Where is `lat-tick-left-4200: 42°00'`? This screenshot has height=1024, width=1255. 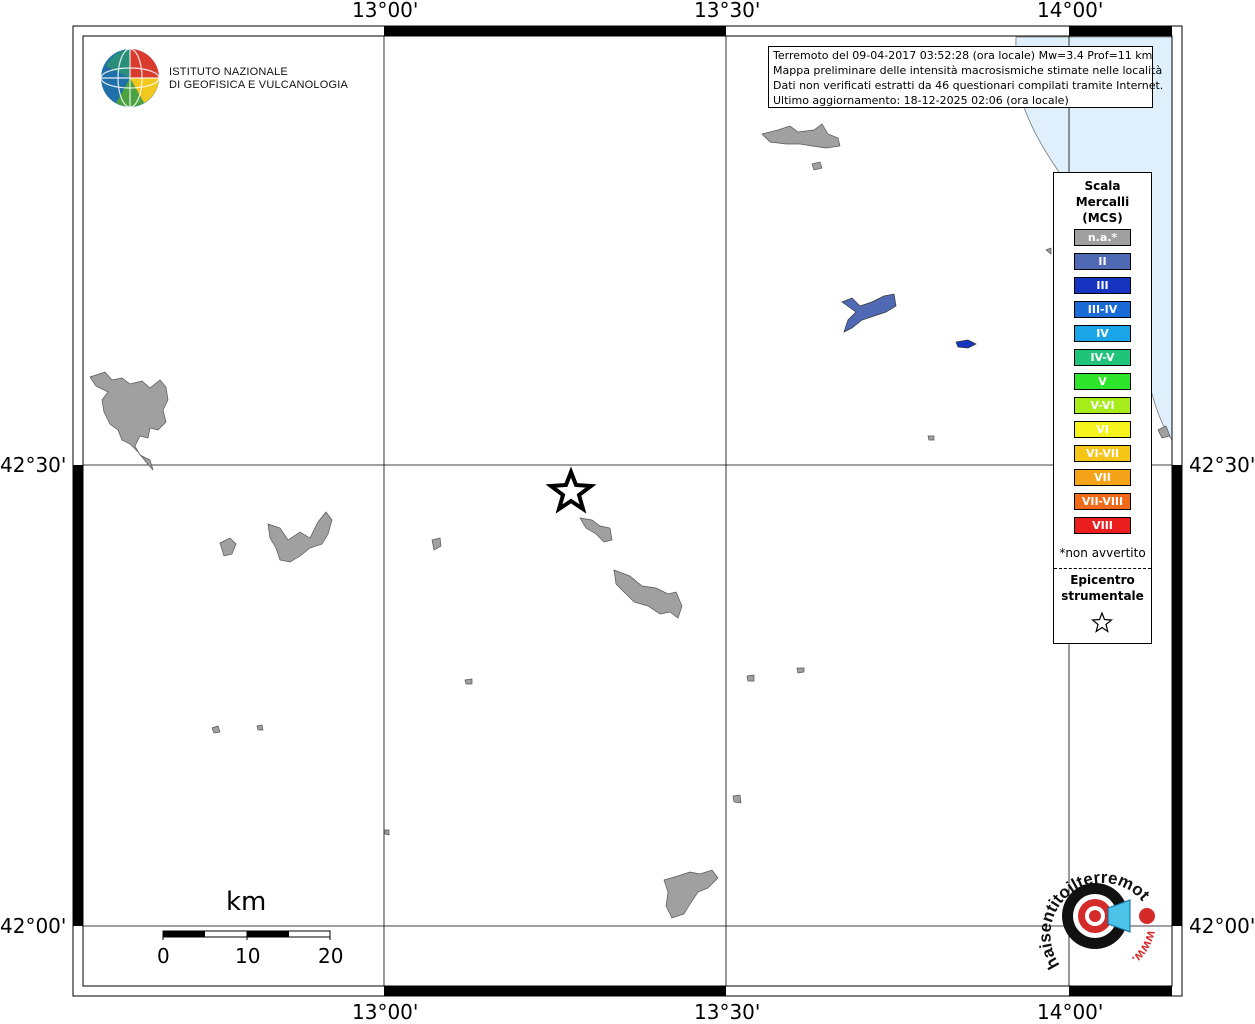
lat-tick-left-4200: 42°00' is located at coordinates (33, 926).